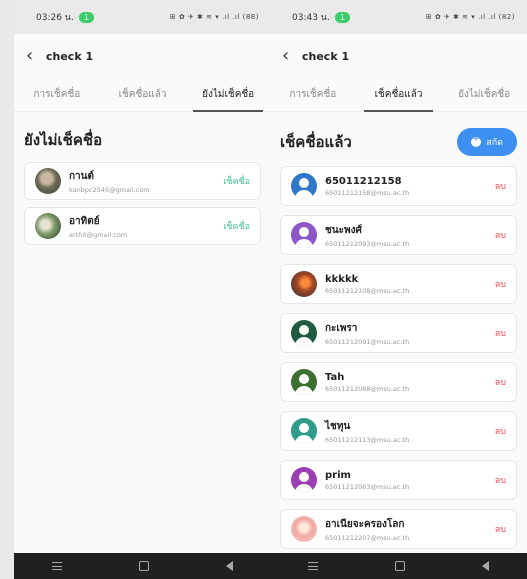 Image resolution: width=527 pixels, height=579 pixels. What do you see at coordinates (367, 243) in the screenshot?
I see `student-email: 65011212093@msu.ac.th` at bounding box center [367, 243].